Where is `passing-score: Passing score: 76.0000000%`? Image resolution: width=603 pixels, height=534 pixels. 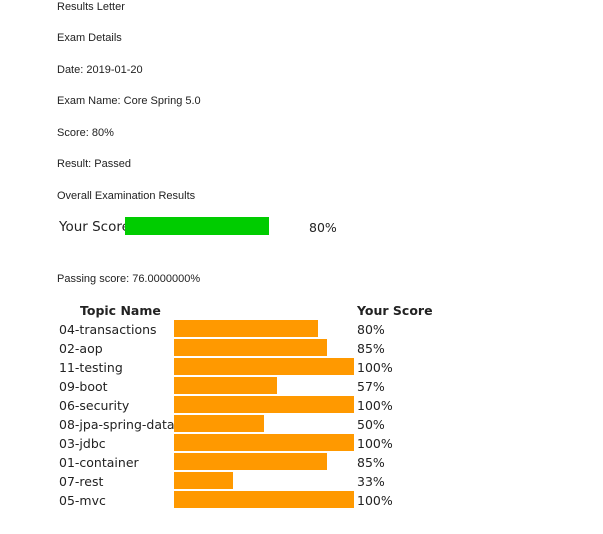 passing-score: Passing score: 76.0000000% is located at coordinates (129, 279).